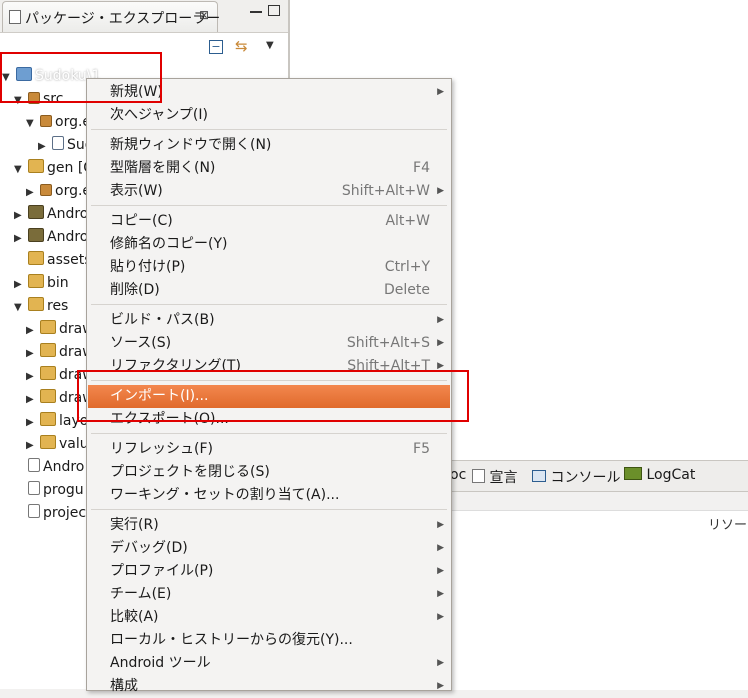  Describe the element at coordinates (659, 475) in the screenshot. I see `tab-logcat: LogCat` at that location.